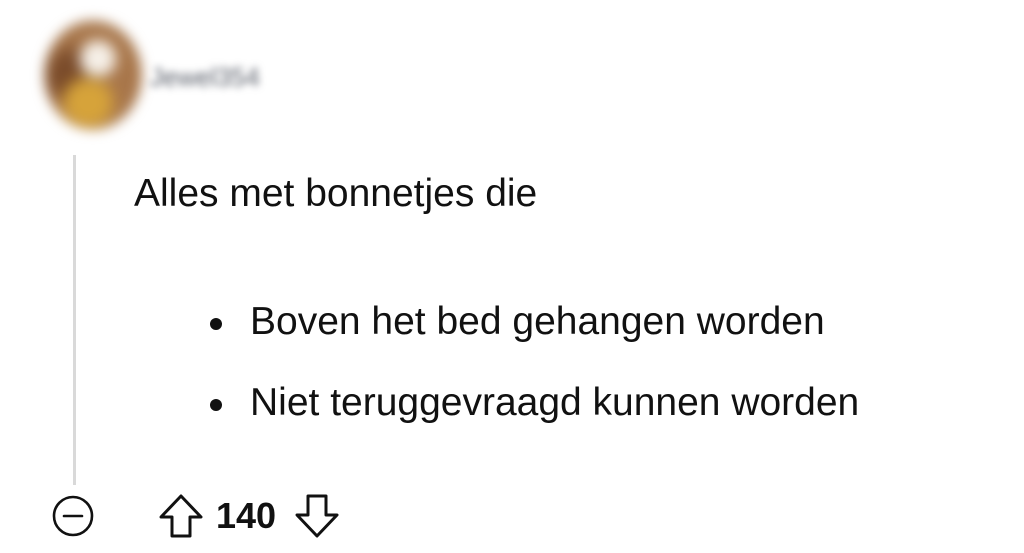 The height and width of the screenshot is (553, 1024). I want to click on list-item: Niet teruggevraagd kunnen worden, so click(534, 403).